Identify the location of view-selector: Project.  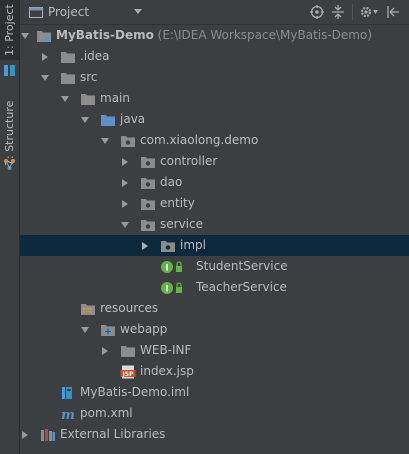
(86, 12).